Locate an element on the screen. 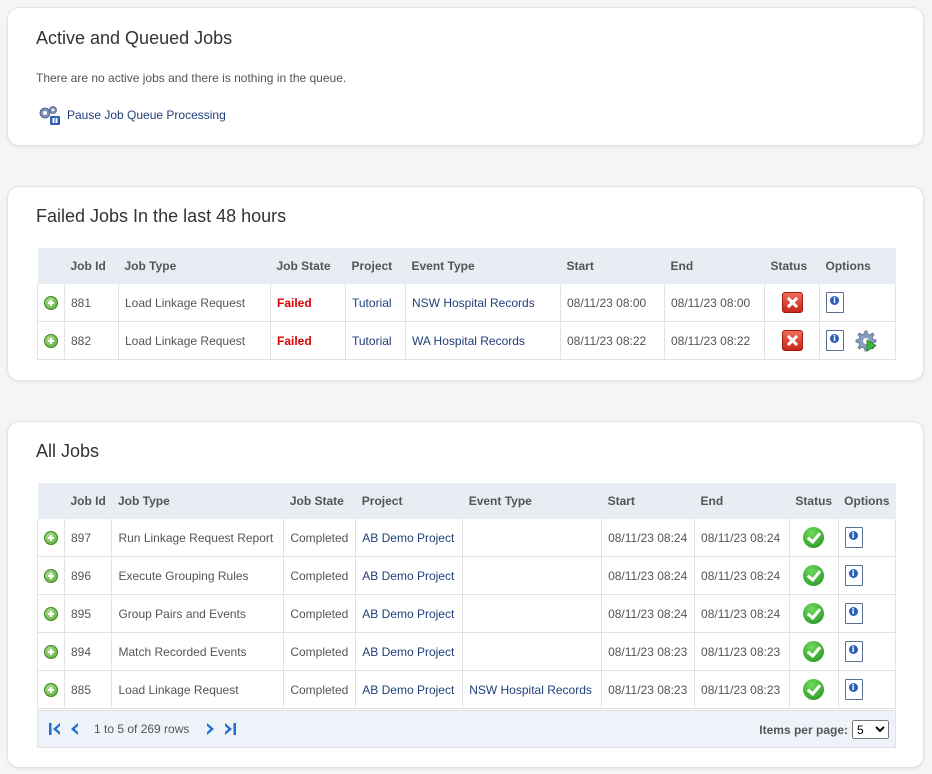  pause-queue-link: Pause Job Queue Processing is located at coordinates (131, 115).